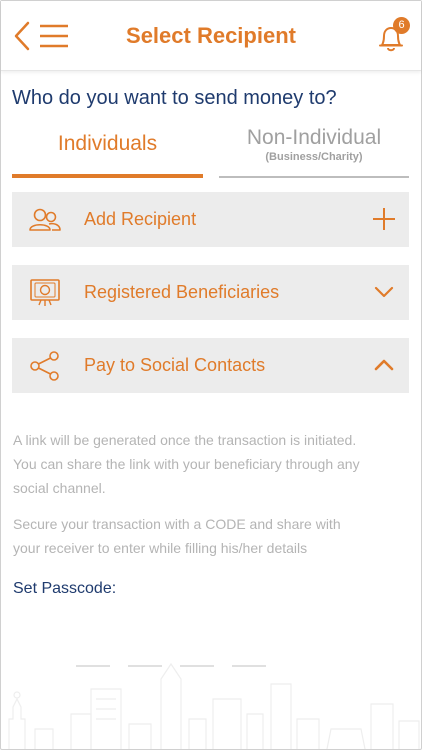  I want to click on tab-individuals-label: Individuals, so click(107, 143).